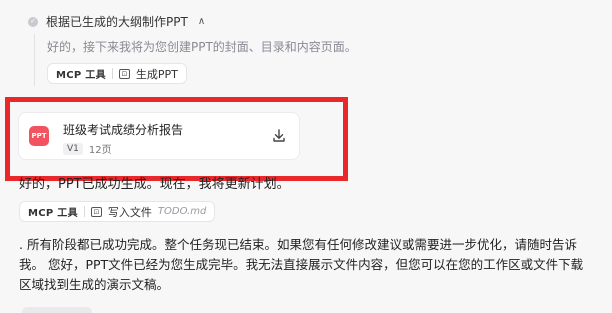 The image size is (612, 313). Describe the element at coordinates (57, 310) in the screenshot. I see `partial-element` at that location.